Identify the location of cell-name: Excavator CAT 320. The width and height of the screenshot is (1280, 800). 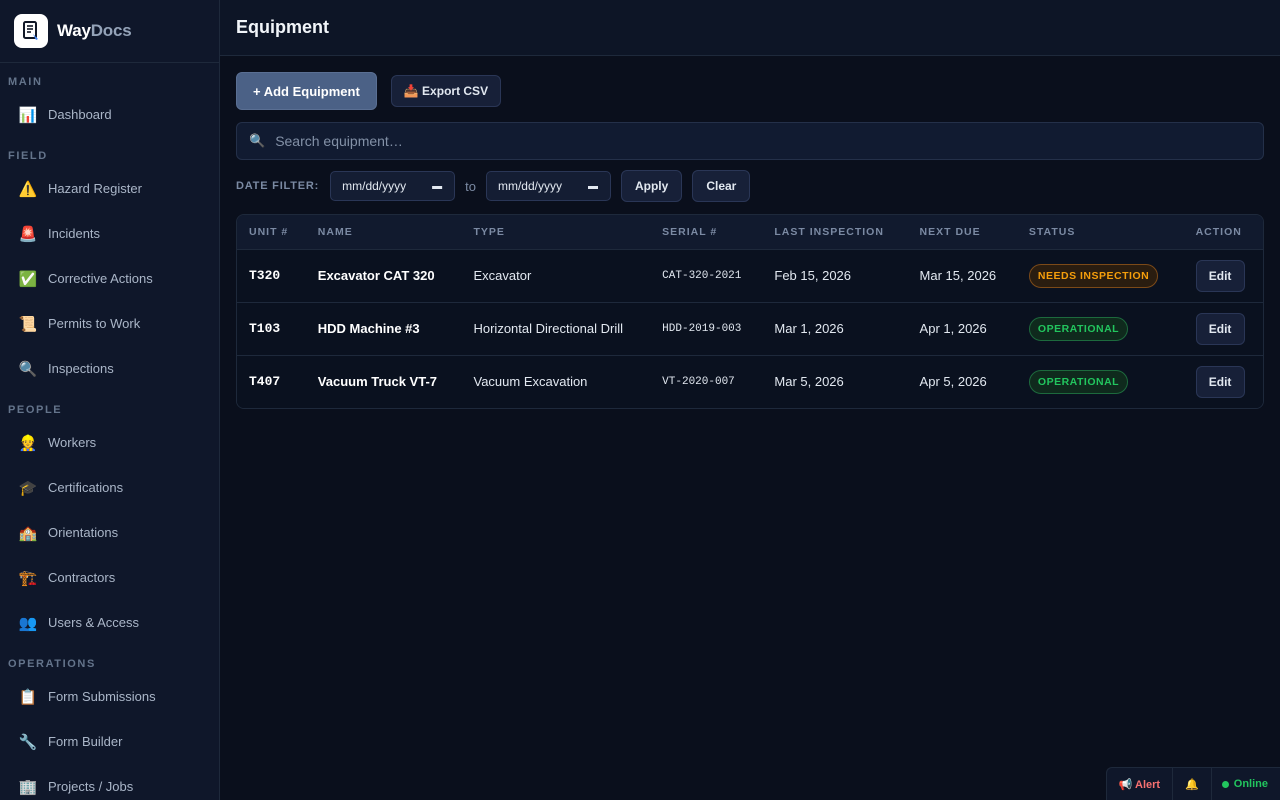
(383, 275).